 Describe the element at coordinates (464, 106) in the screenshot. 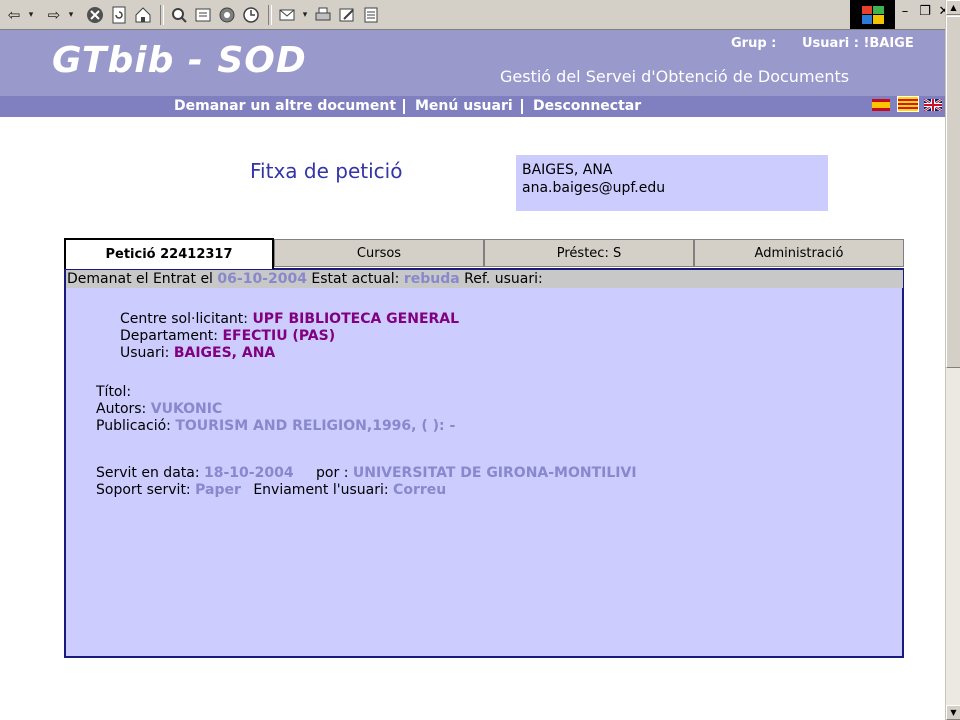

I see `user-menu-link: Menú usuari` at that location.